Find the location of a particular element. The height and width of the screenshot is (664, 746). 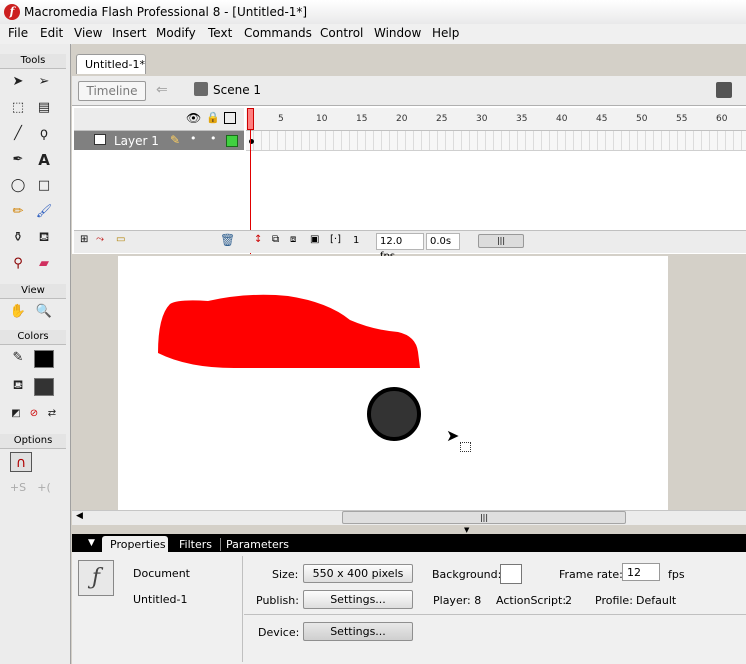

hand-tool-icon: ✋ is located at coordinates (18, 312).